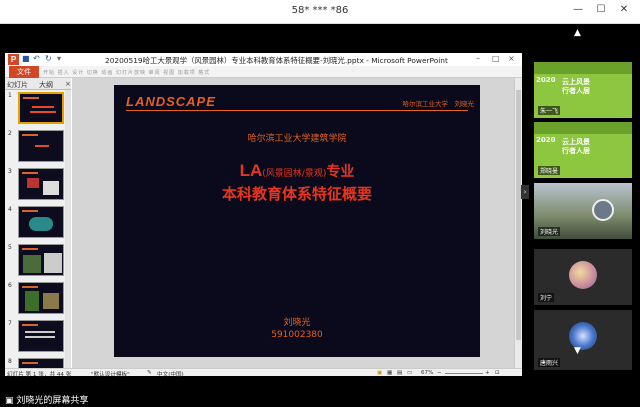 The image size is (640, 407). Describe the element at coordinates (38, 84) in the screenshot. I see `slides-panel-tabs: 幻灯片 大纲 ×` at that location.